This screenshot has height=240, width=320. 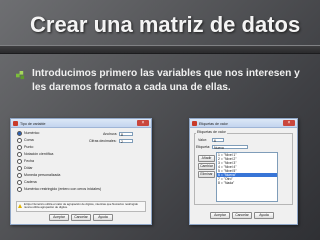 What do you see at coordinates (211, 132) in the screenshot?
I see `value-labels-group-label: Etiquetas de valor` at bounding box center [211, 132].